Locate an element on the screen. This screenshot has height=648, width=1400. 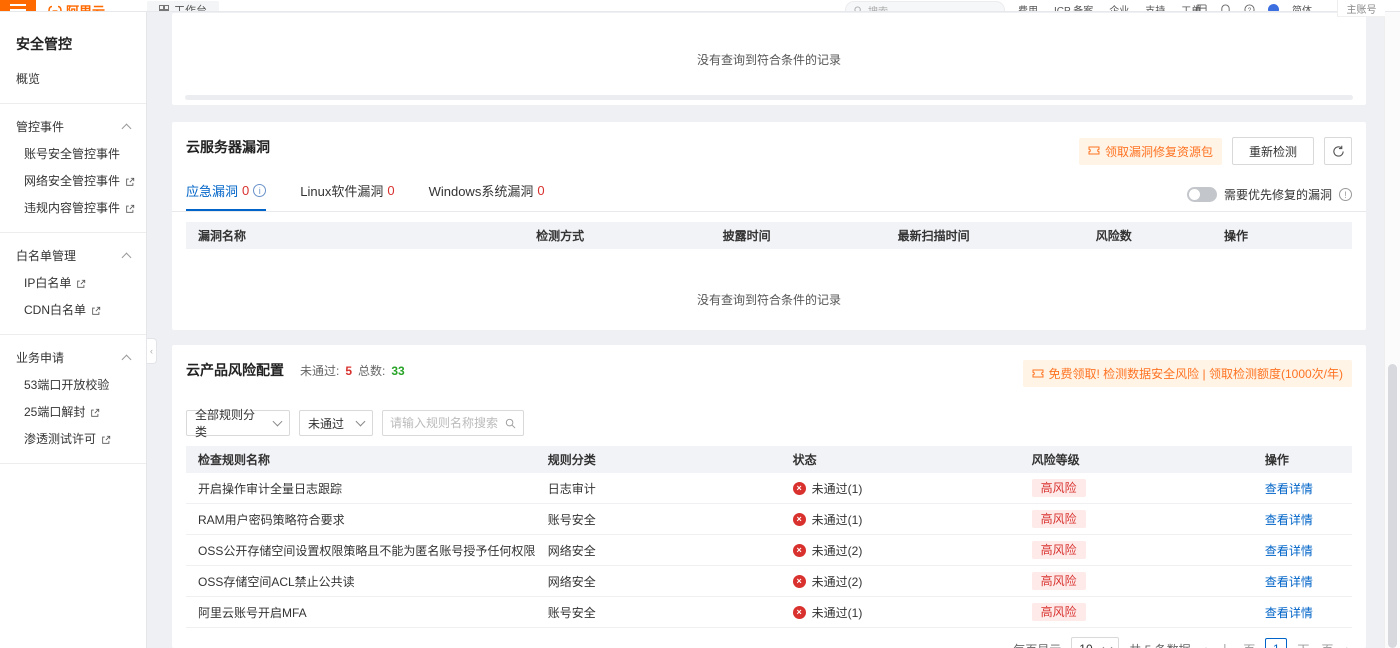
rule-search-box is located at coordinates (453, 423).